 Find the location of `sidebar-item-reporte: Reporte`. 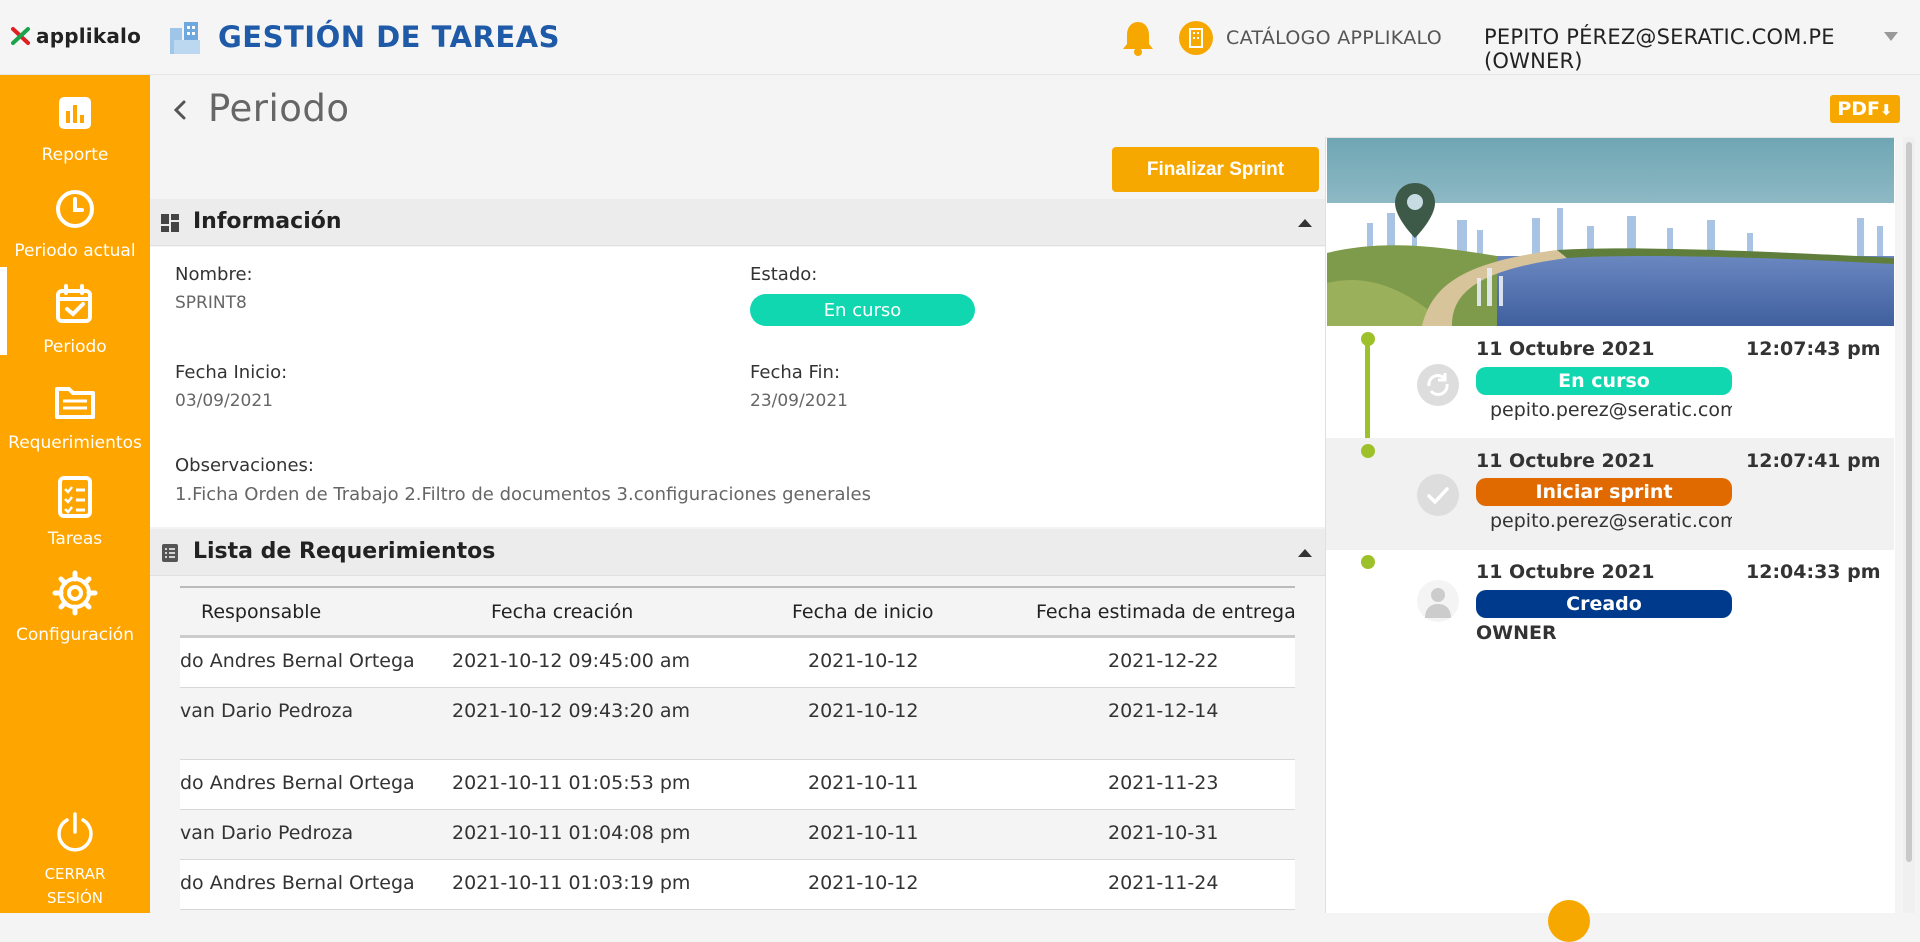

sidebar-item-reporte: Reporte is located at coordinates (75, 123).